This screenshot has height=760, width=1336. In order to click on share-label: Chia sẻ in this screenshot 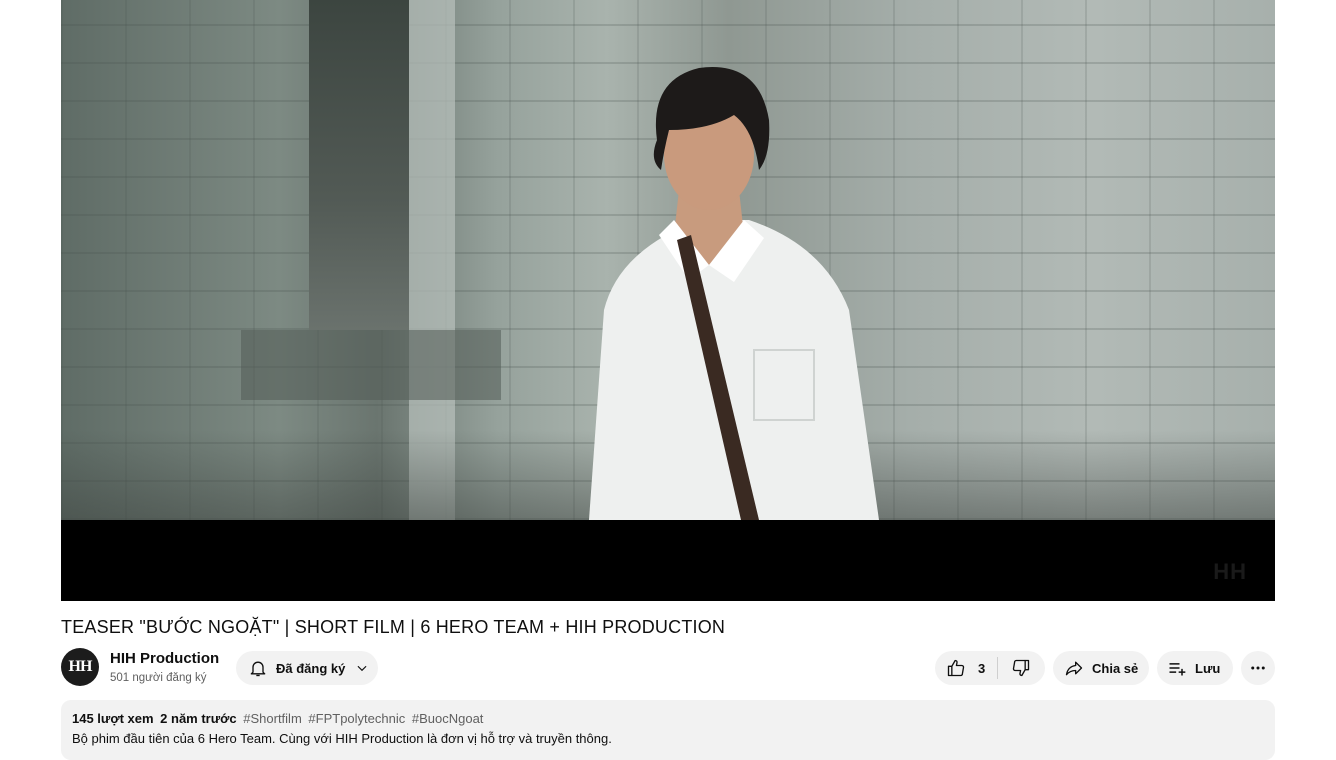, I will do `click(1115, 668)`.